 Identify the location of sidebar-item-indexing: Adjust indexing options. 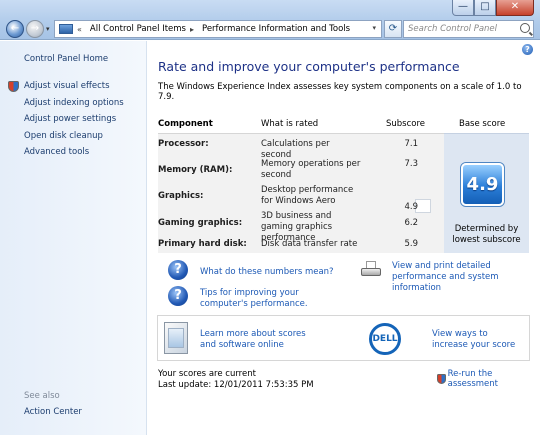
(66, 103).